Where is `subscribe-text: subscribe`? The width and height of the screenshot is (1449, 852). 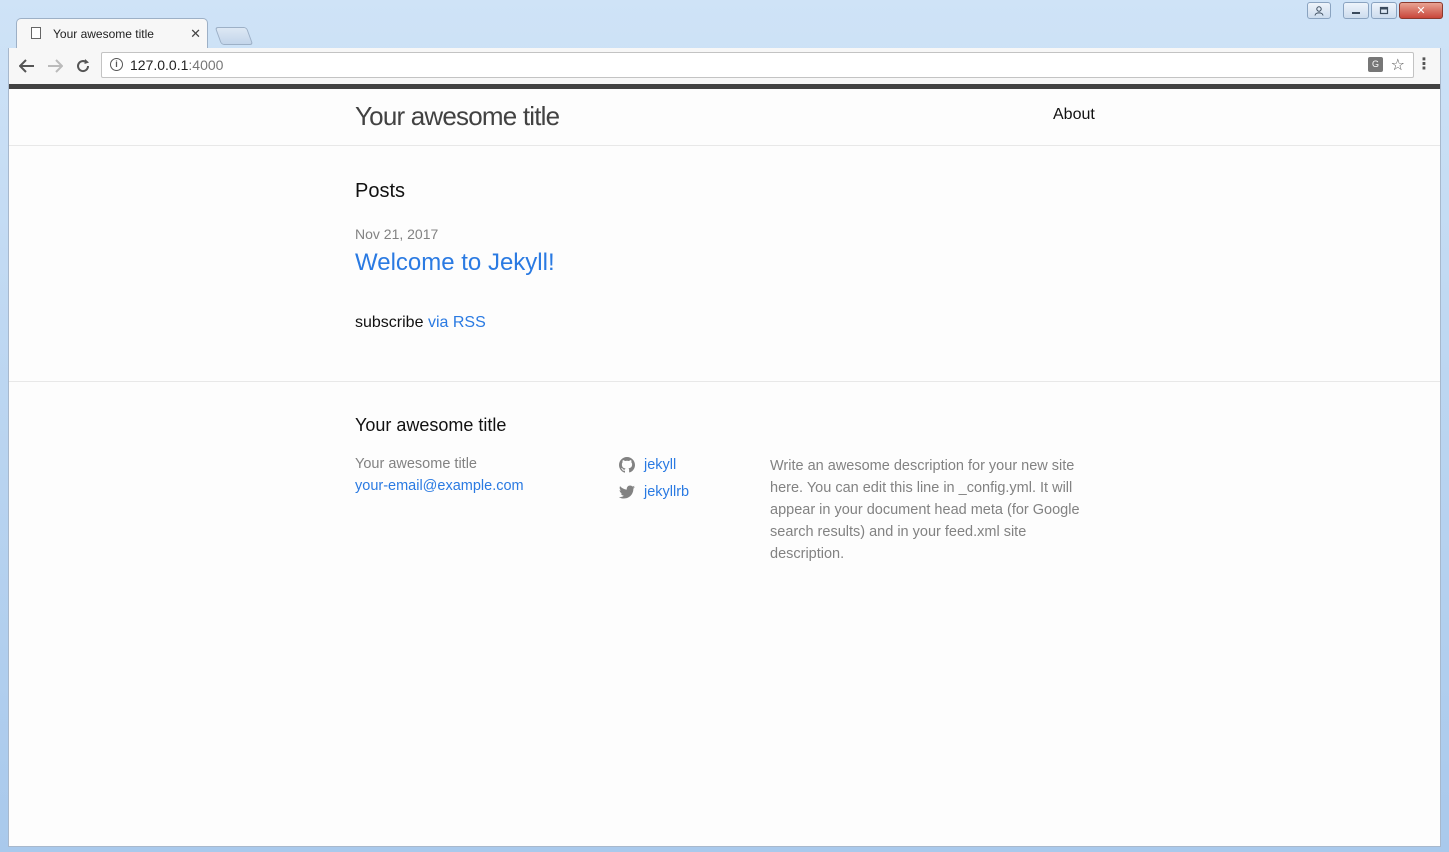
subscribe-text: subscribe is located at coordinates (389, 322).